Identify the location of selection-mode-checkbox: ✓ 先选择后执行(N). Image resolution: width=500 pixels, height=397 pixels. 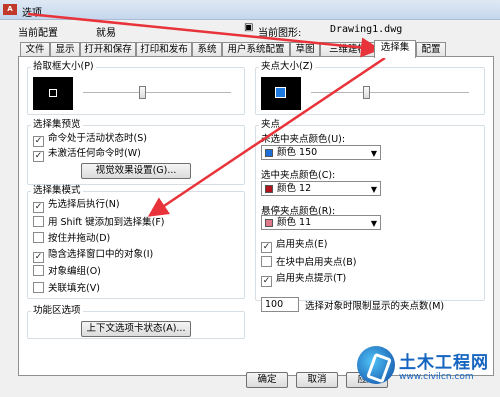
(76, 206).